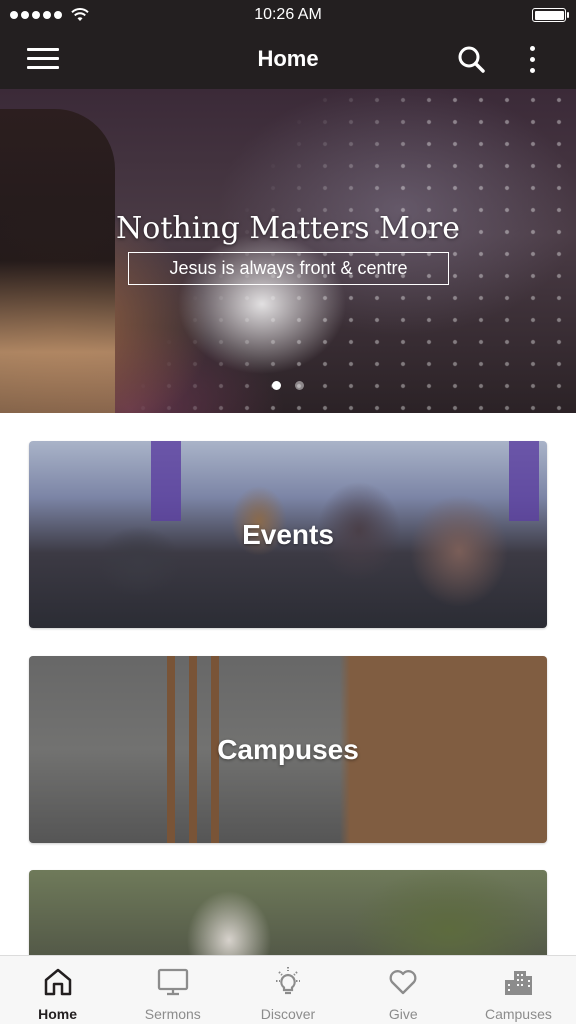  Describe the element at coordinates (288, 385) in the screenshot. I see `carousel-pagination` at that location.